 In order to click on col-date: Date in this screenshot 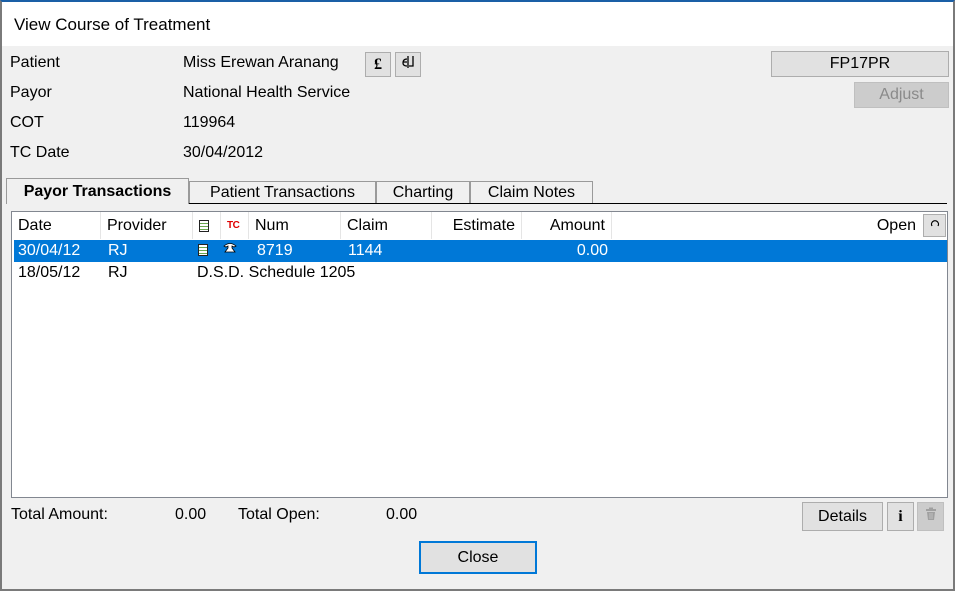, I will do `click(56, 225)`.